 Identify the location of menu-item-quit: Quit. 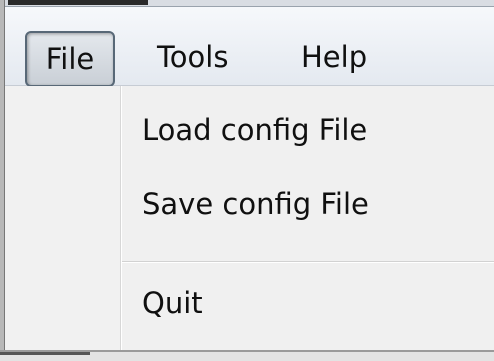
(172, 303).